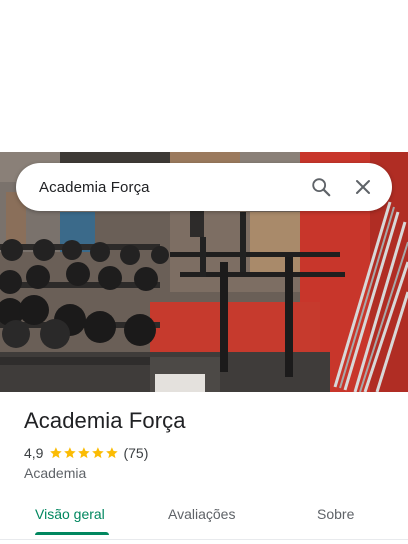  I want to click on rating-stars, so click(83, 453).